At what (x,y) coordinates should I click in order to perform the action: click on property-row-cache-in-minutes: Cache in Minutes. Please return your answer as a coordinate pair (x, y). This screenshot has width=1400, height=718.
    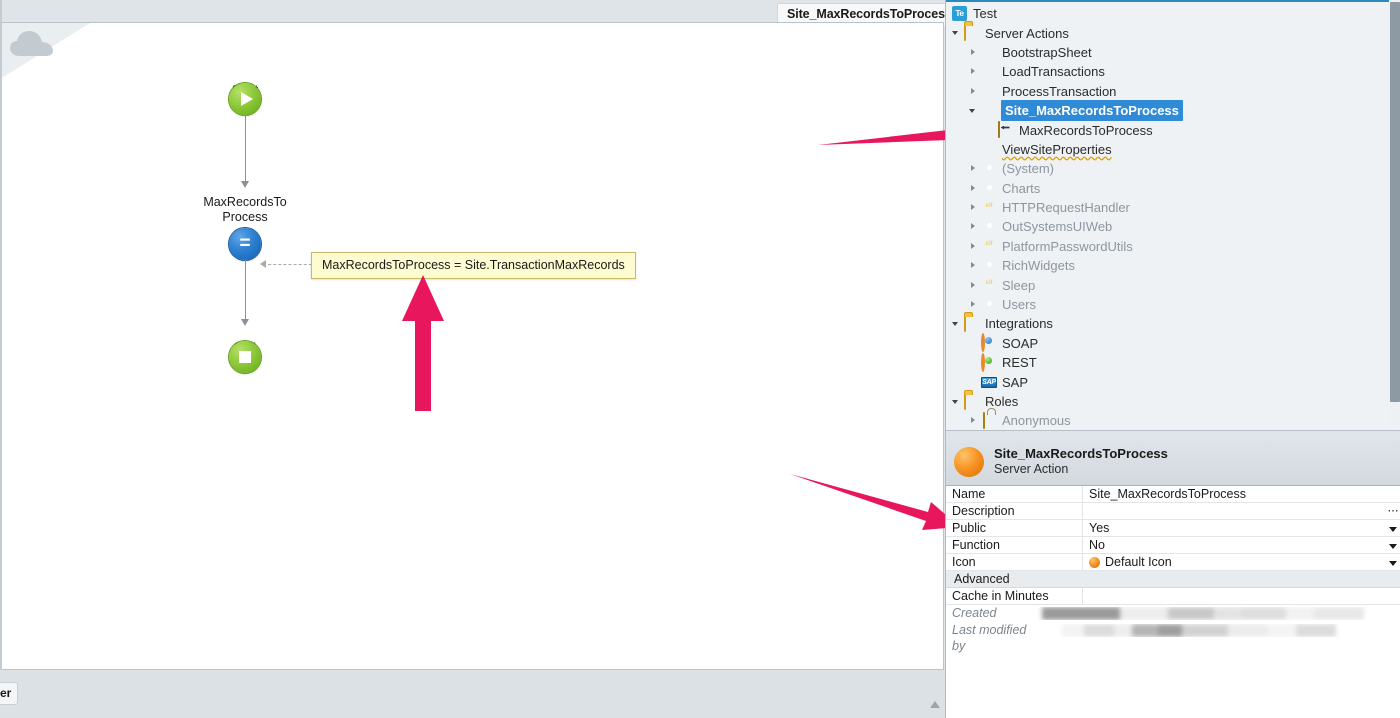
    Looking at the image, I should click on (1173, 596).